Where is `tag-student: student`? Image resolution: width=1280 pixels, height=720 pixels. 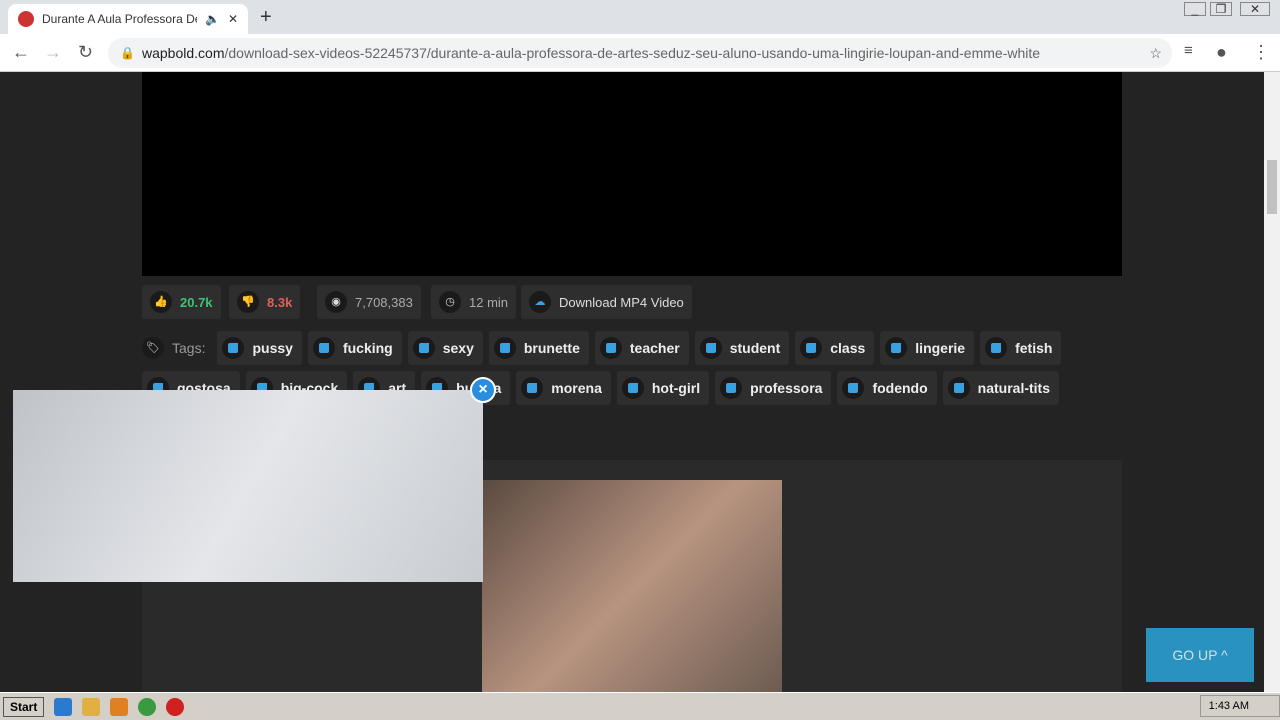 tag-student: student is located at coordinates (742, 348).